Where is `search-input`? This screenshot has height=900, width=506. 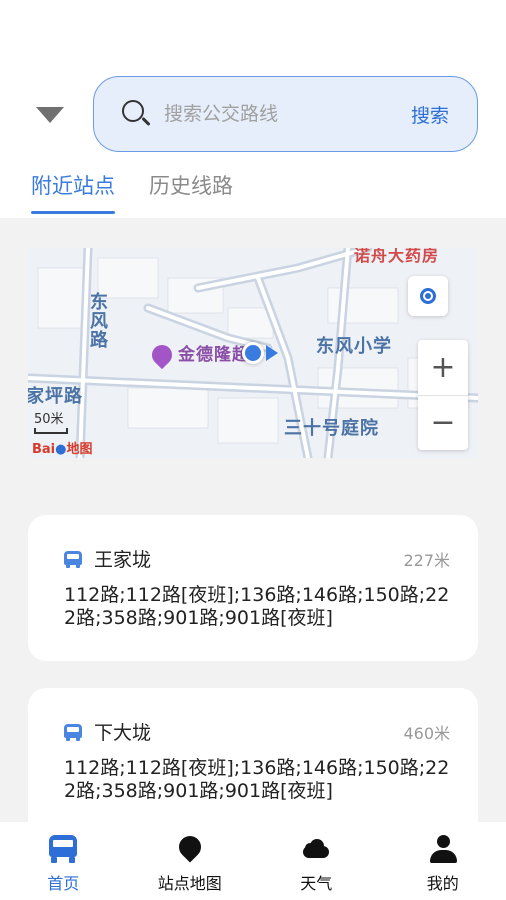
search-input is located at coordinates (287, 114).